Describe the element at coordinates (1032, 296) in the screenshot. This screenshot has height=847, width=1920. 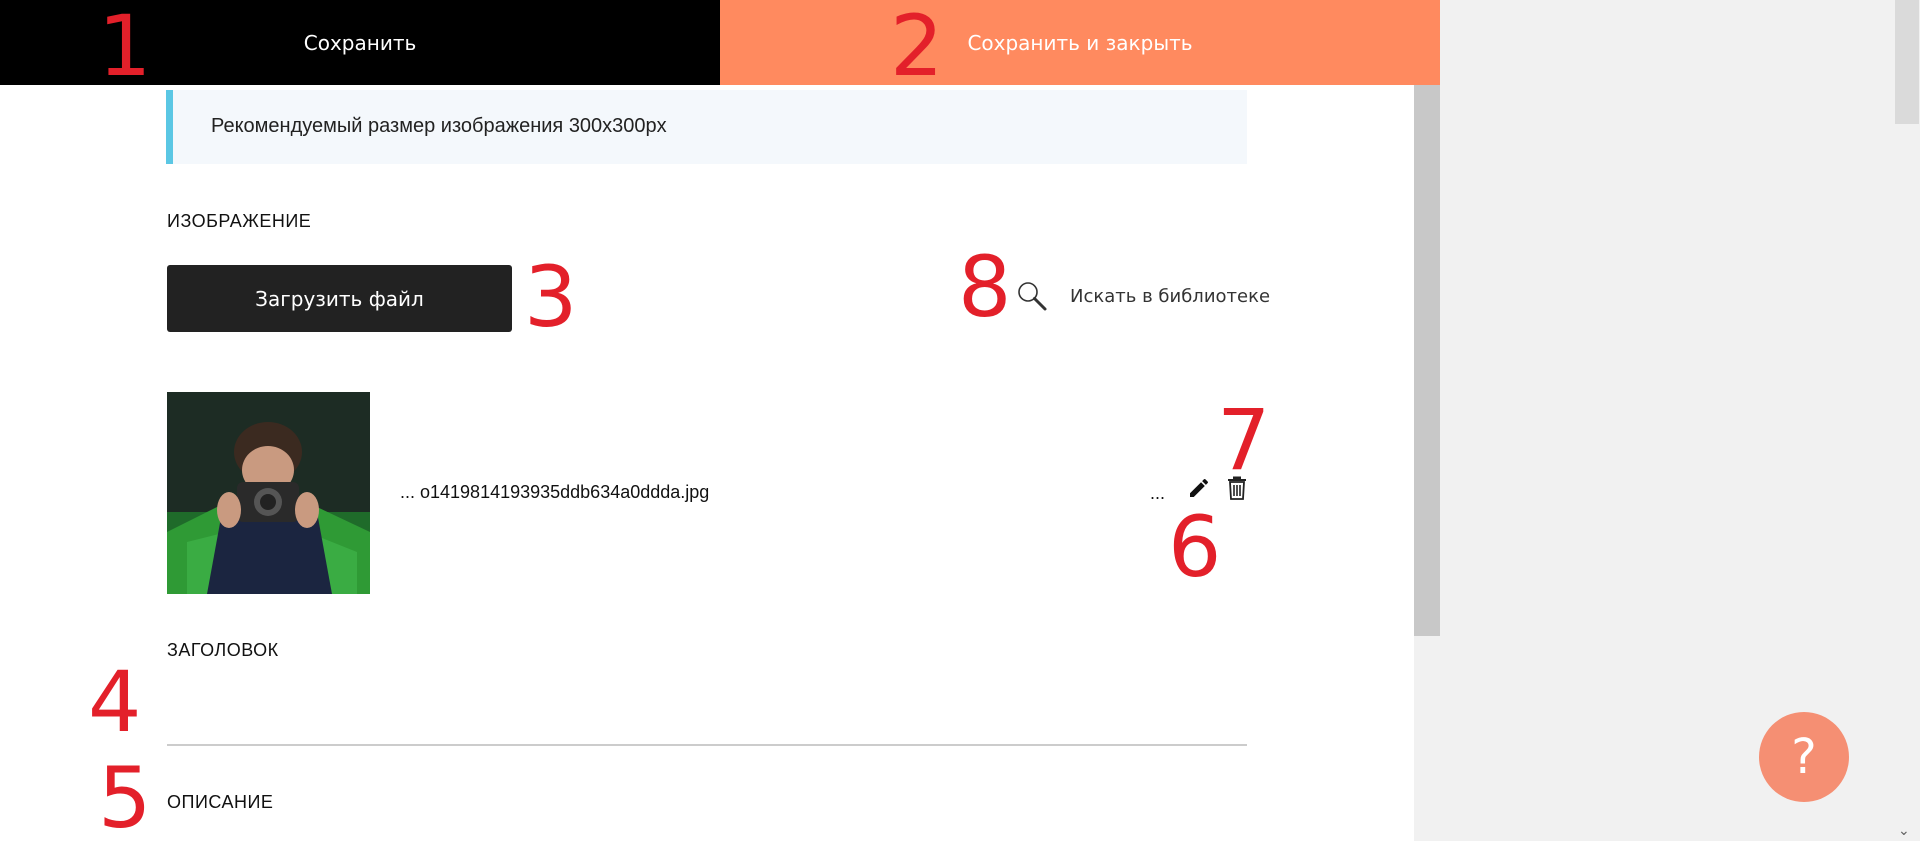
I see `search-icon` at that location.